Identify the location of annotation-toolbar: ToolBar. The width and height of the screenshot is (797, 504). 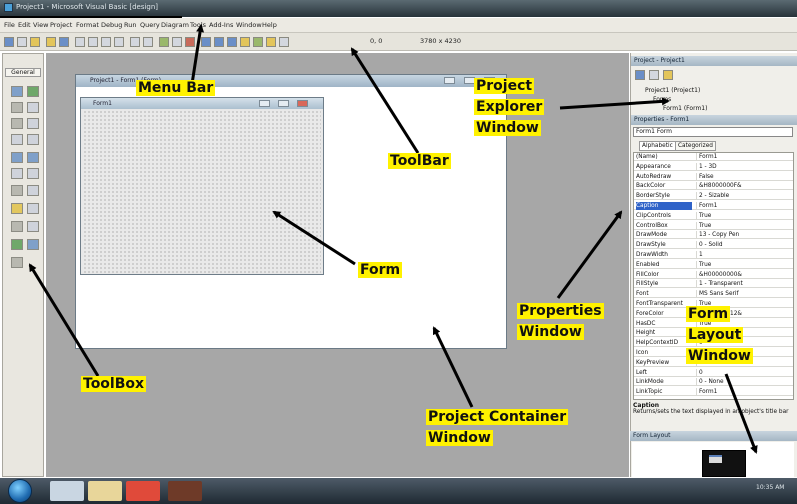
(419, 161).